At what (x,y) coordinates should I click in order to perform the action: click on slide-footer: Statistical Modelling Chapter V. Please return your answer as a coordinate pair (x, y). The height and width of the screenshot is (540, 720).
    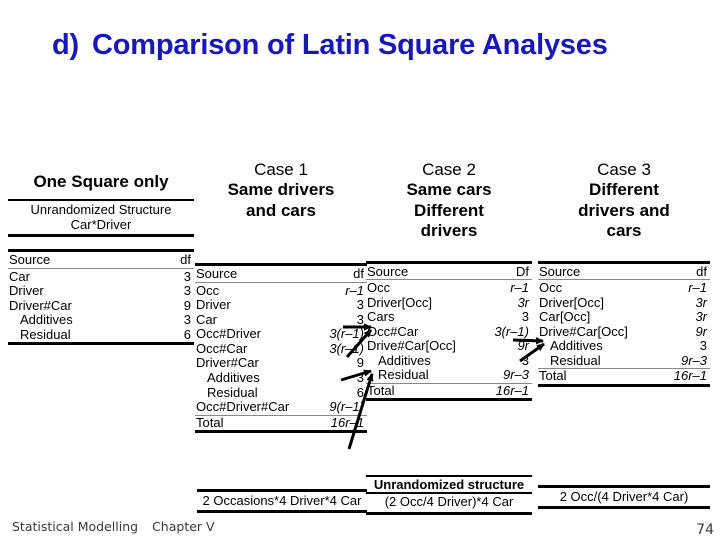
    Looking at the image, I should click on (113, 526).